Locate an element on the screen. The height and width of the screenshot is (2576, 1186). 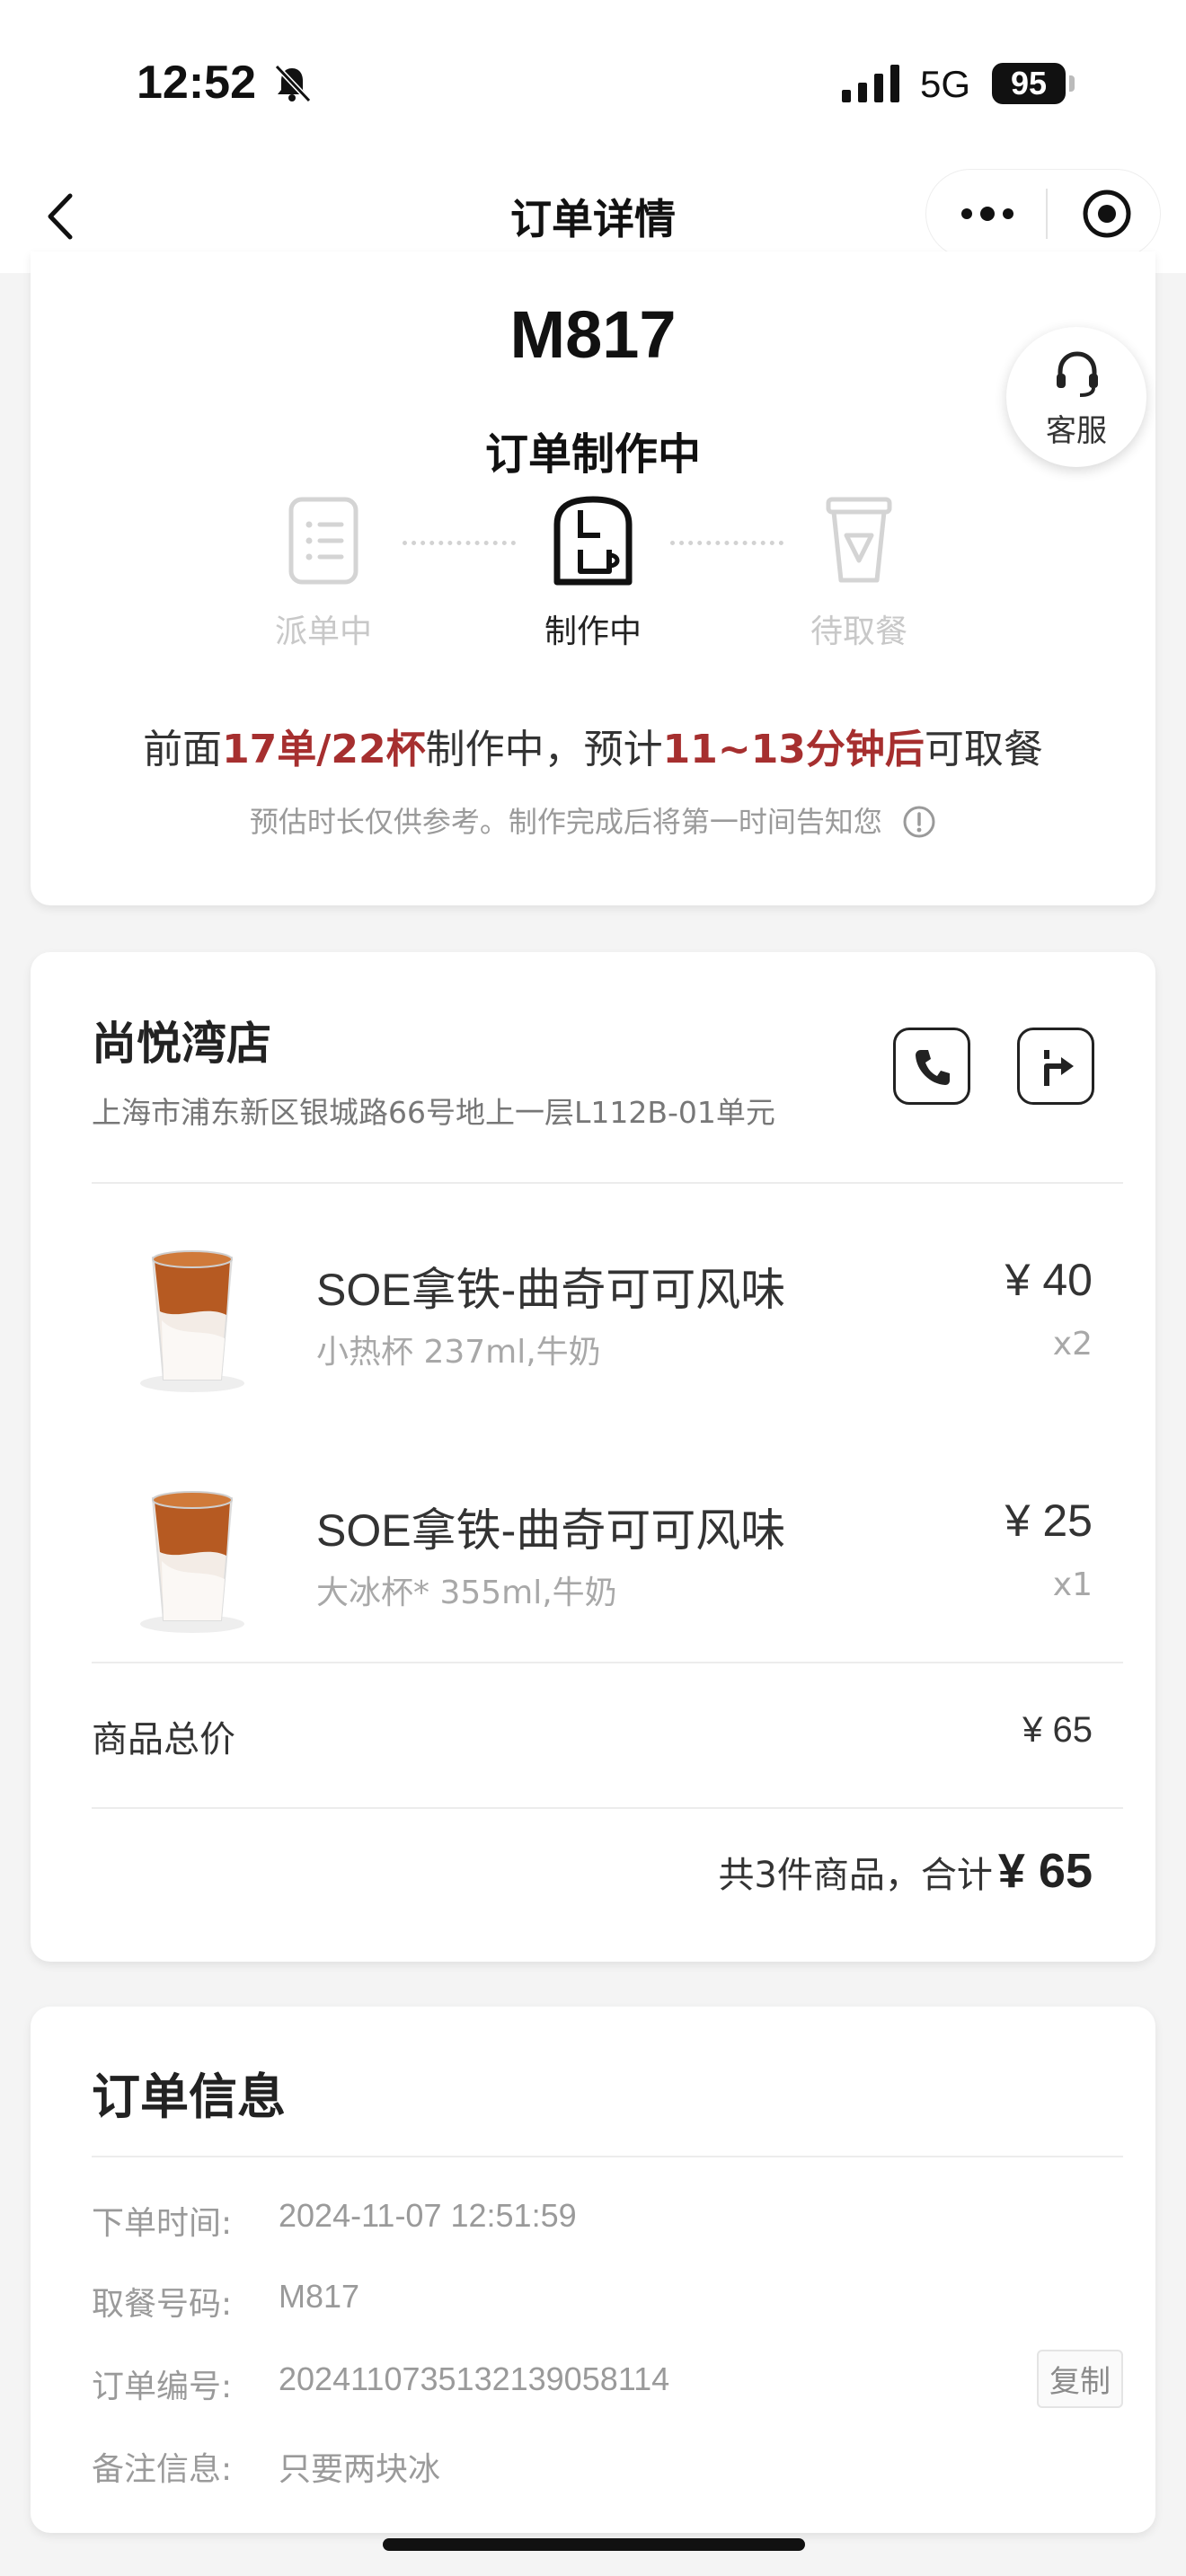
cup-icon is located at coordinates (859, 540).